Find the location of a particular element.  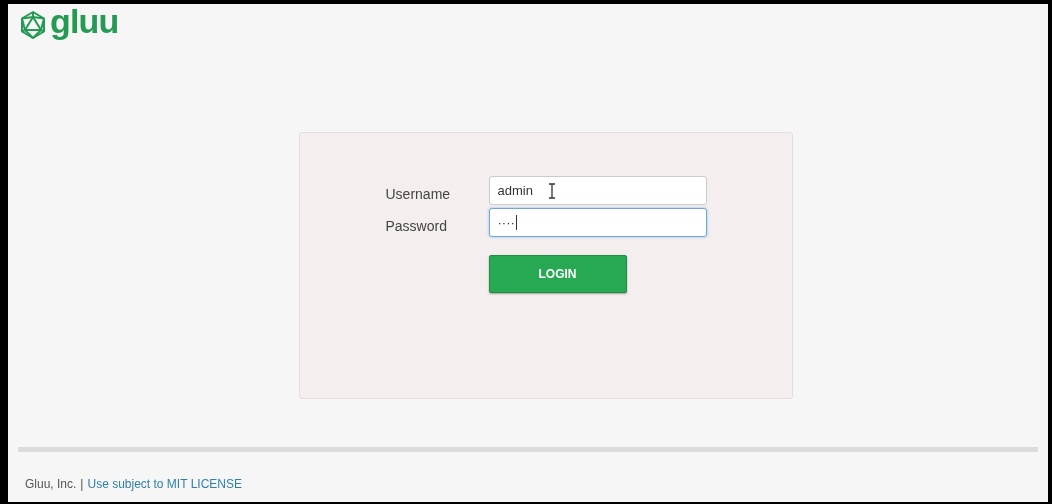

field-label: Username is located at coordinates (418, 194).